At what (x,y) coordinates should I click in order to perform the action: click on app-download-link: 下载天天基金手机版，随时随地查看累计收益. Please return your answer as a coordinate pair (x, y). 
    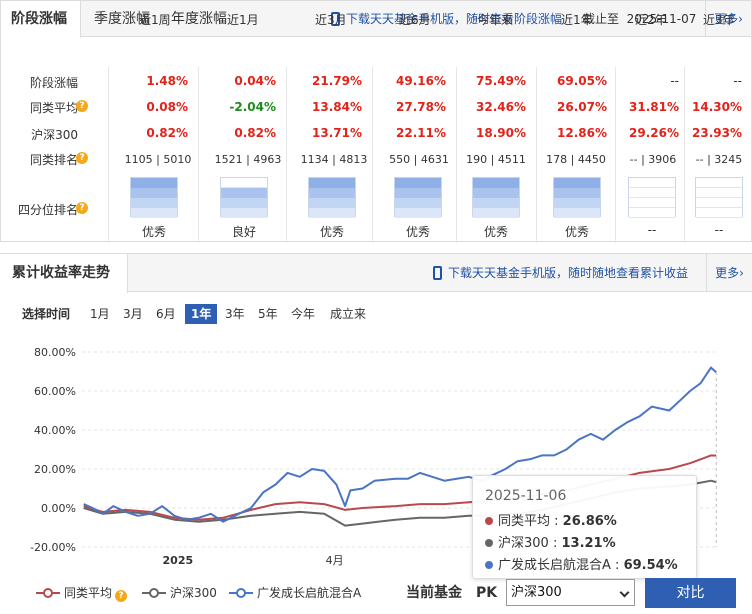
    Looking at the image, I should click on (560, 273).